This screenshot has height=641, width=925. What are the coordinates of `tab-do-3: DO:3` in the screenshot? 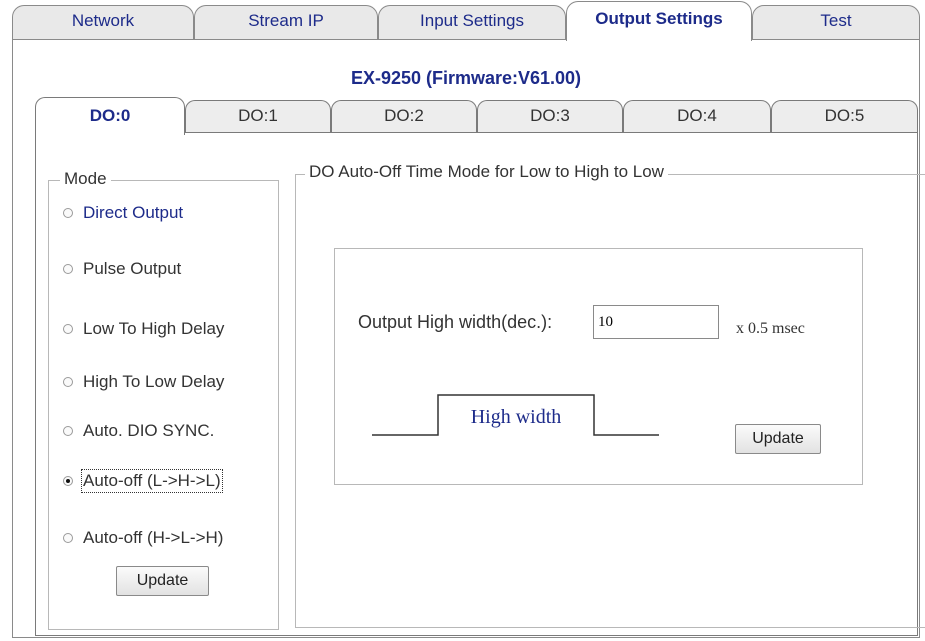 It's located at (550, 116).